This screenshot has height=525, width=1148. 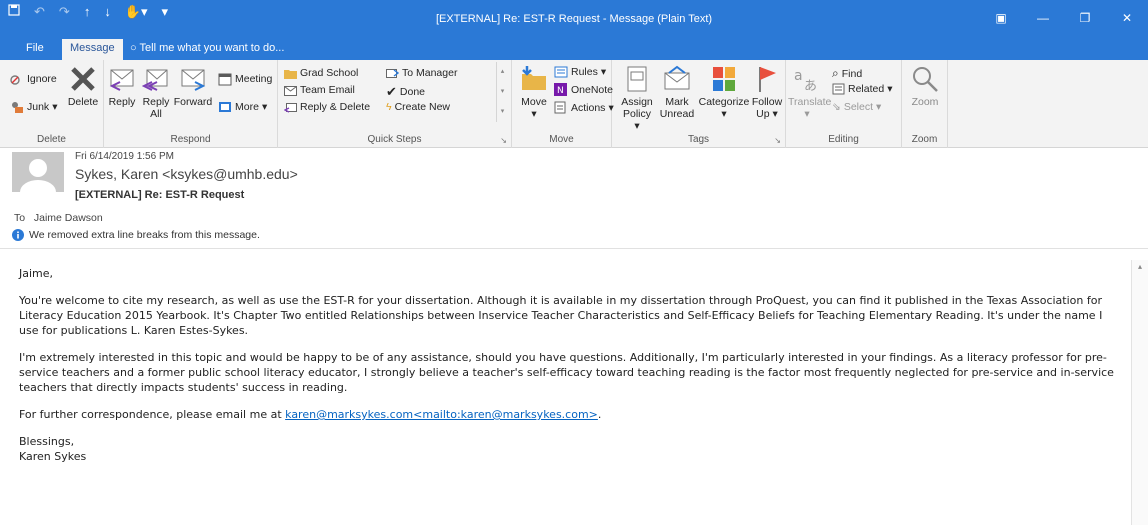 I want to click on tab-message: Message, so click(x=92, y=49).